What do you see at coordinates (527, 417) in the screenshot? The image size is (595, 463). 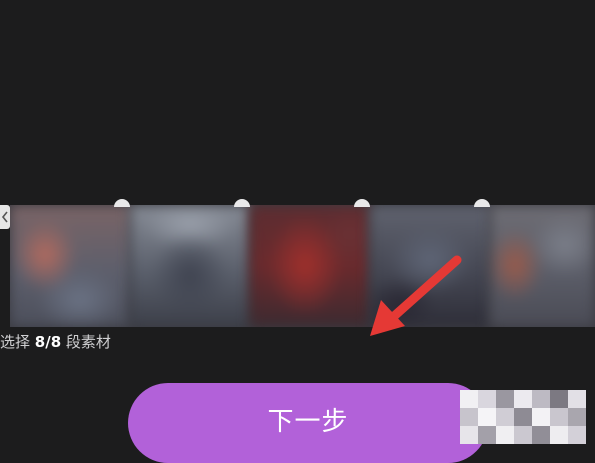 I see `watermark-mosaic` at bounding box center [527, 417].